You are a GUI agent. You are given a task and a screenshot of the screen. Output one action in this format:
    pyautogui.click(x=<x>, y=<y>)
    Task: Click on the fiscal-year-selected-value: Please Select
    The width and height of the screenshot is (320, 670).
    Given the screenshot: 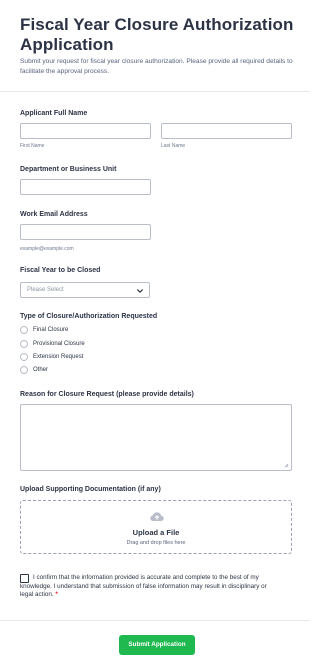 What is the action you would take?
    pyautogui.click(x=45, y=290)
    